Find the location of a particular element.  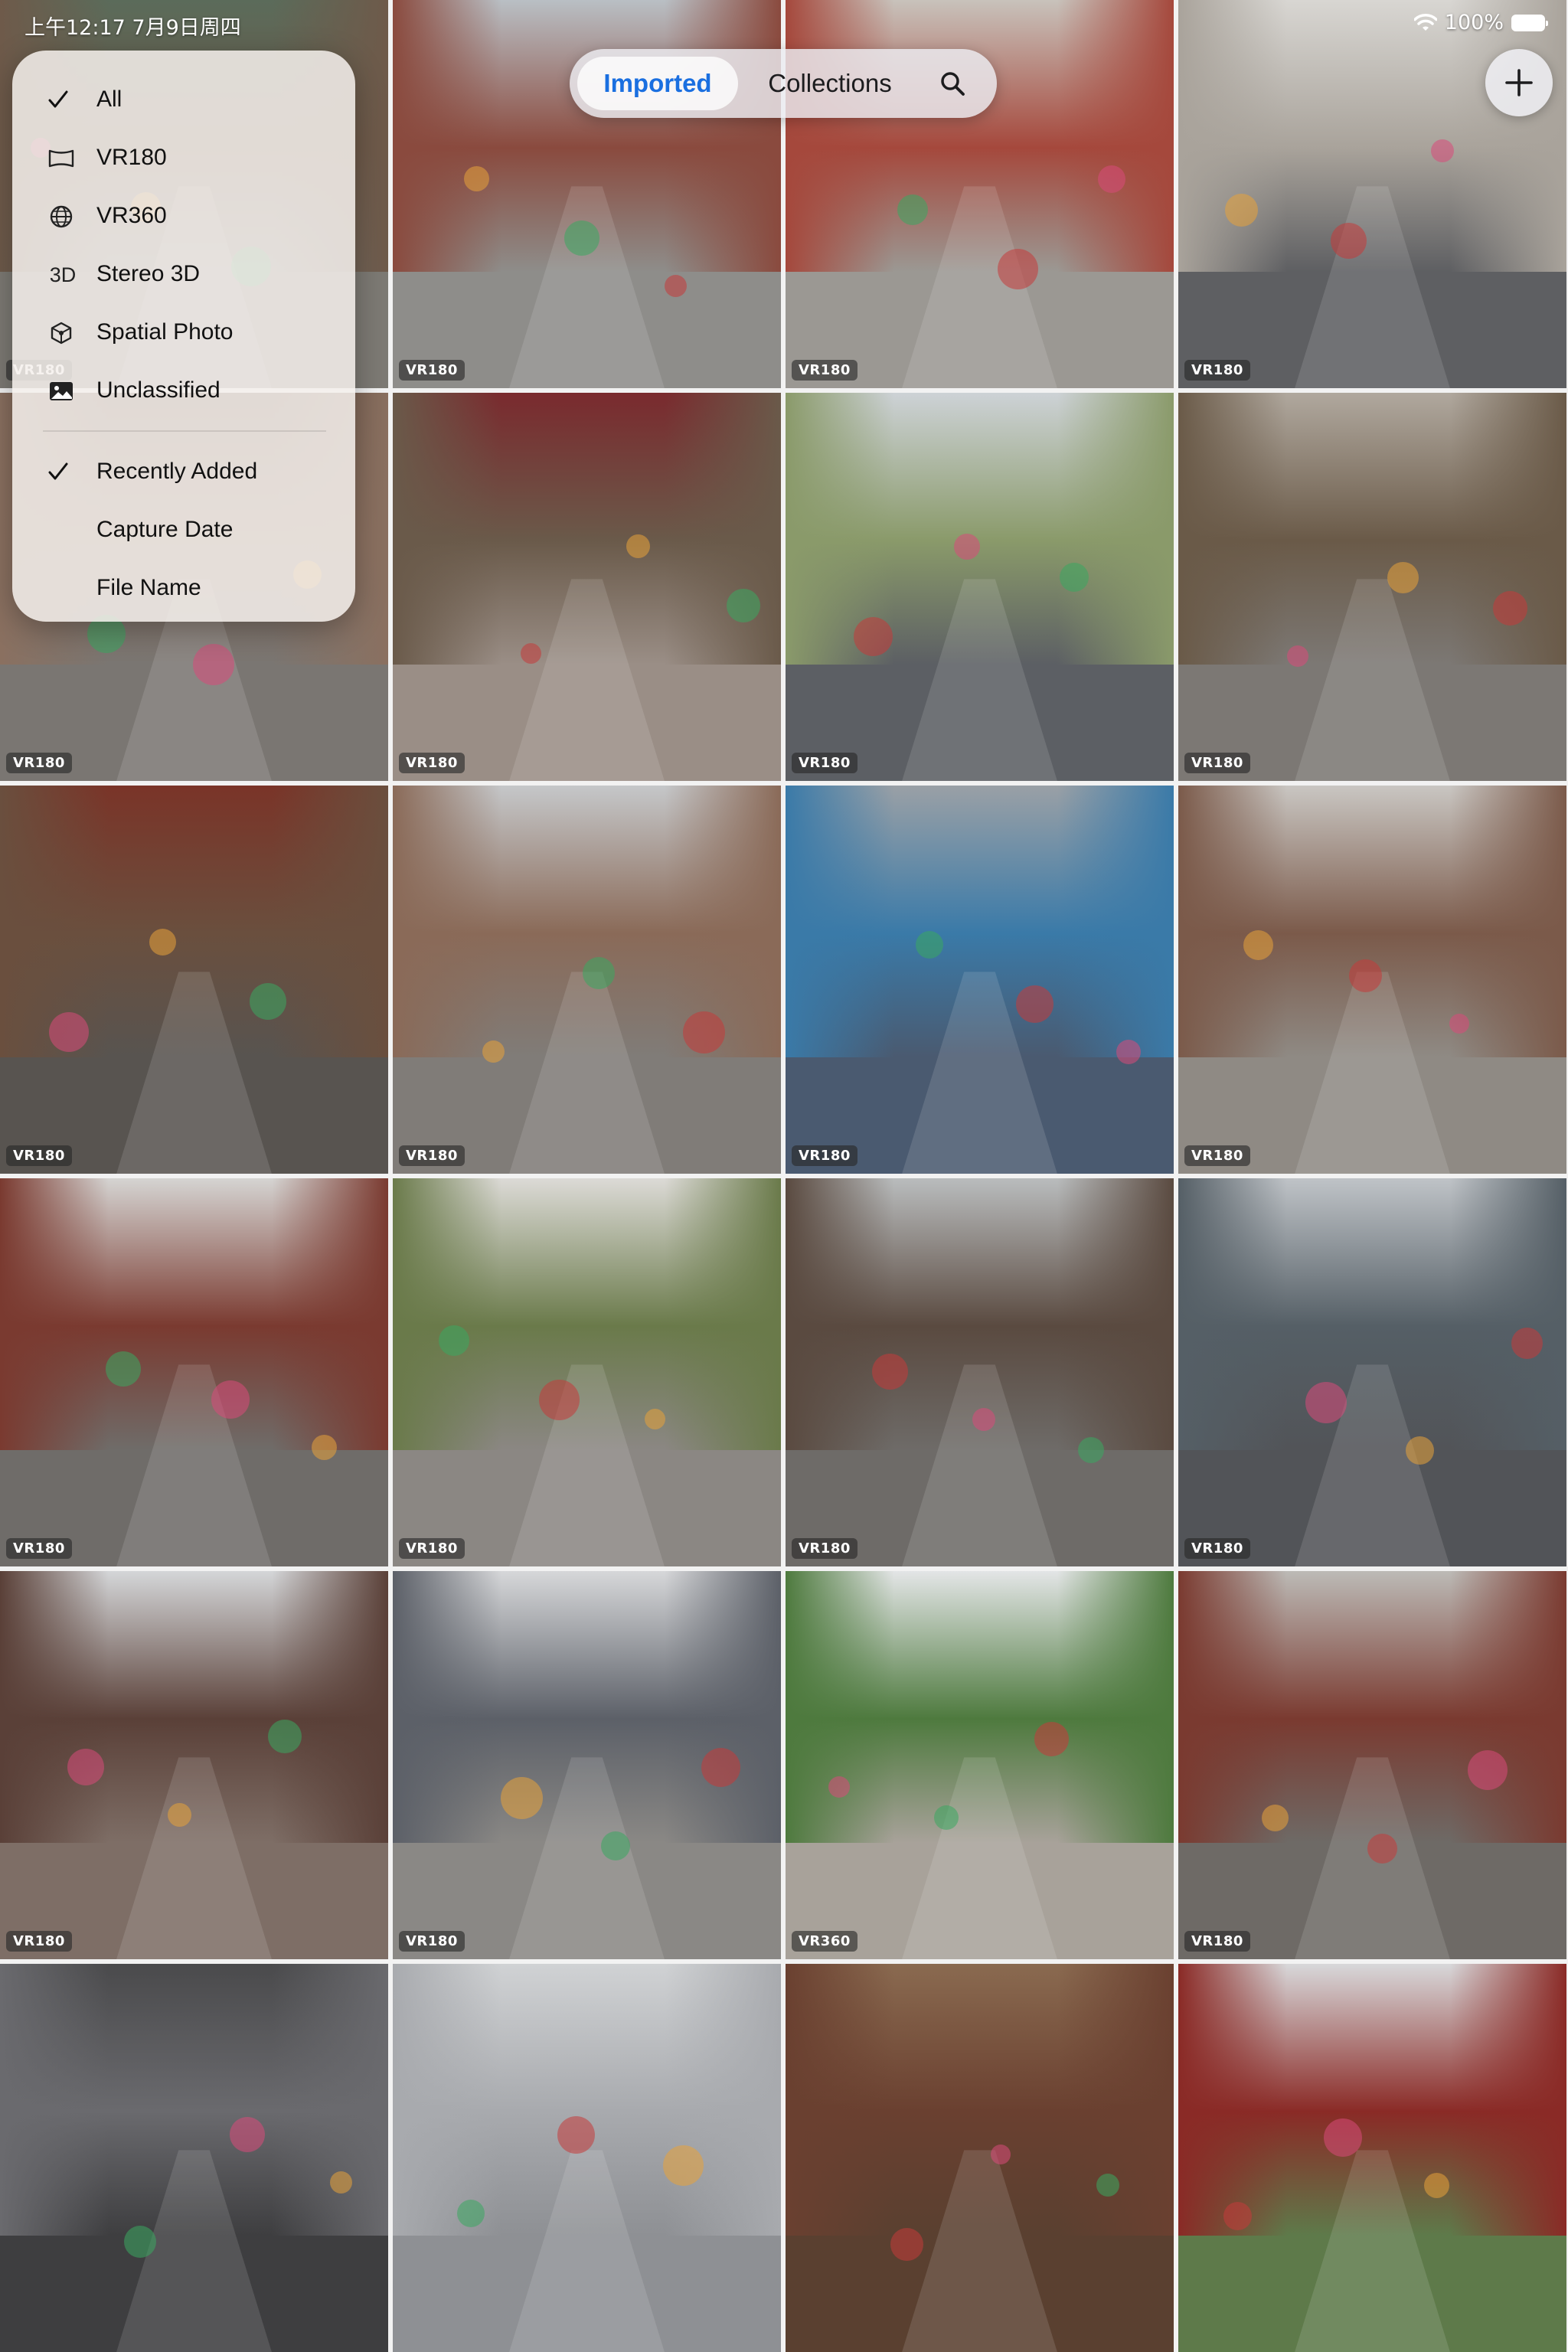

menu-item-spatial-photo: Spatial Photo is located at coordinates (183, 332).